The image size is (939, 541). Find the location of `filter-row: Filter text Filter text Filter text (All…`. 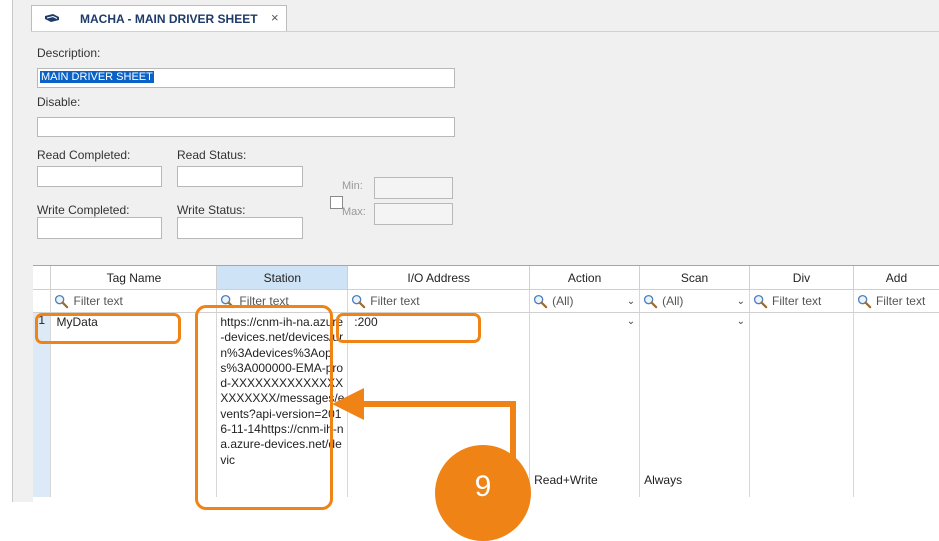

filter-row: Filter text Filter text Filter text (All… is located at coordinates (486, 301).